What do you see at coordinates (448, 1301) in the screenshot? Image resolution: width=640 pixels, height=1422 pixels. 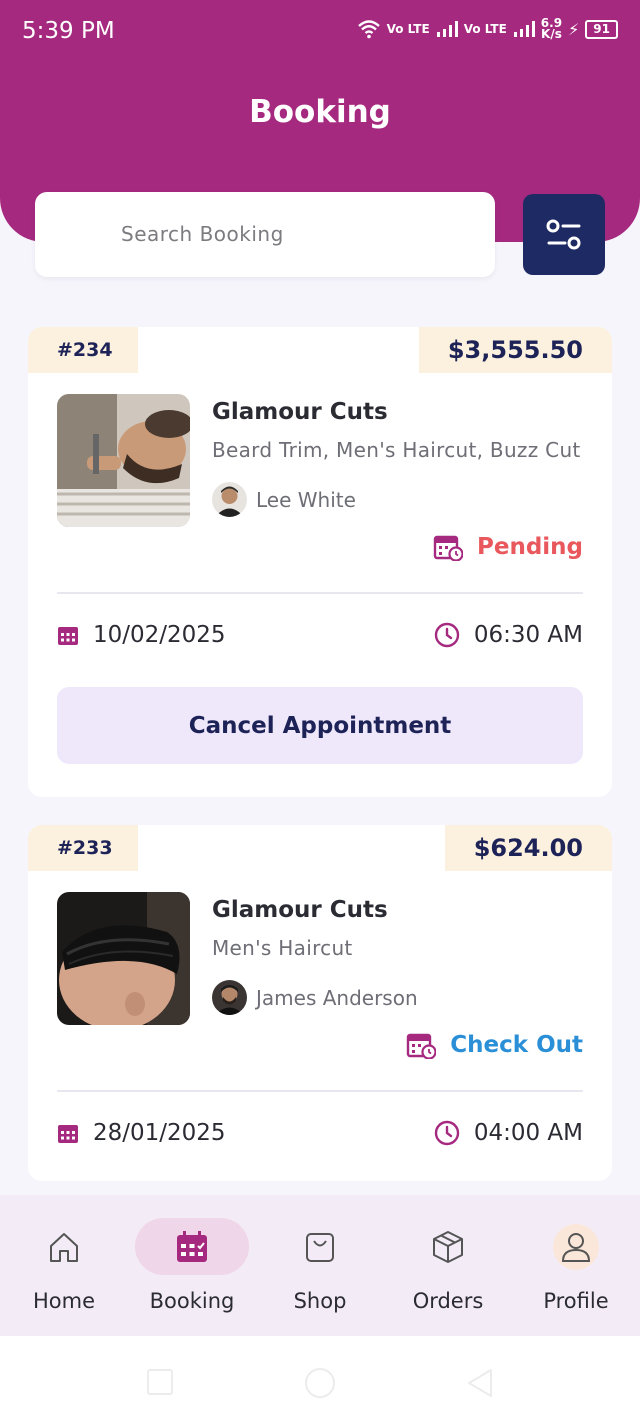 I see `nav-label: Orders` at bounding box center [448, 1301].